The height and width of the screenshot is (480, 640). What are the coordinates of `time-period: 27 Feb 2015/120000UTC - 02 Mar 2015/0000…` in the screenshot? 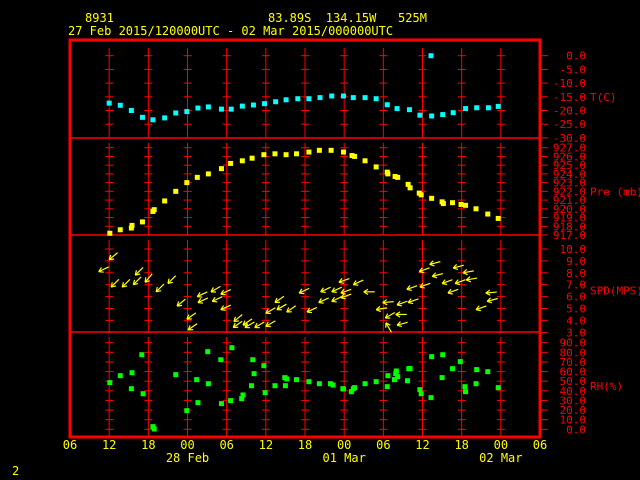 It's located at (230, 31).